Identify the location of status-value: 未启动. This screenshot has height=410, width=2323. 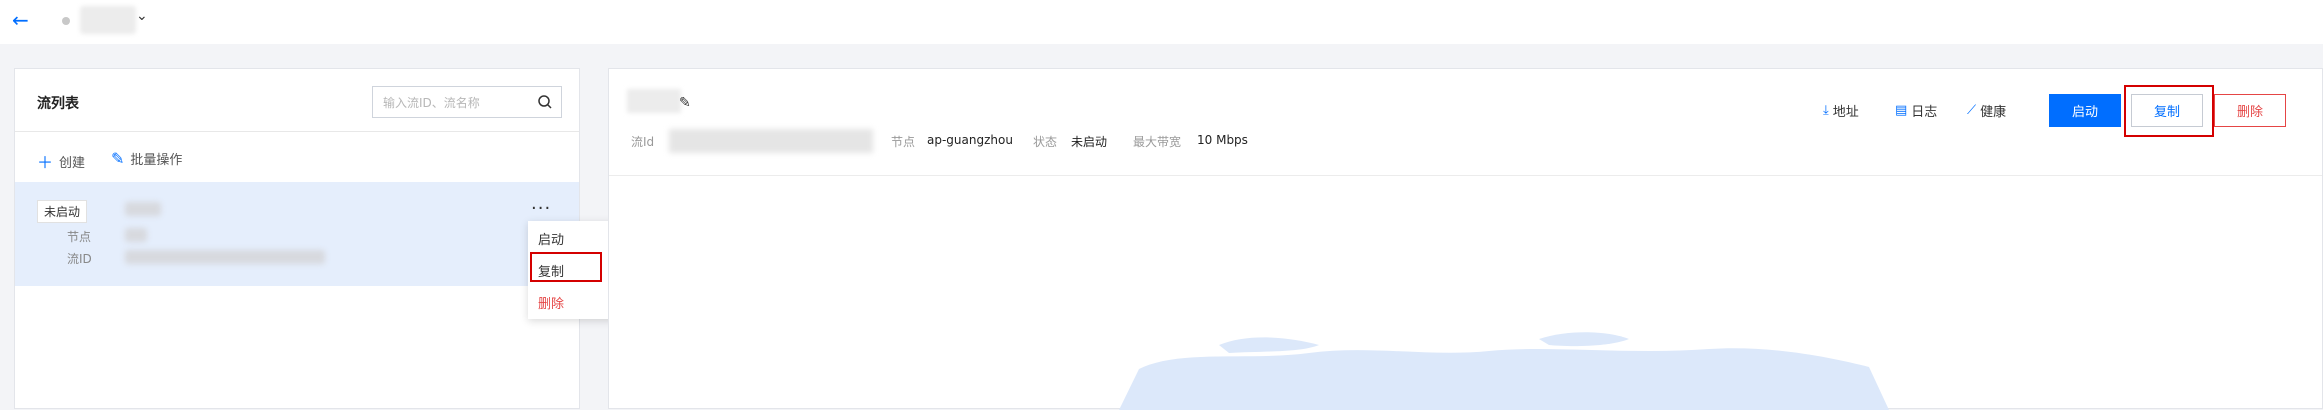
(1089, 142).